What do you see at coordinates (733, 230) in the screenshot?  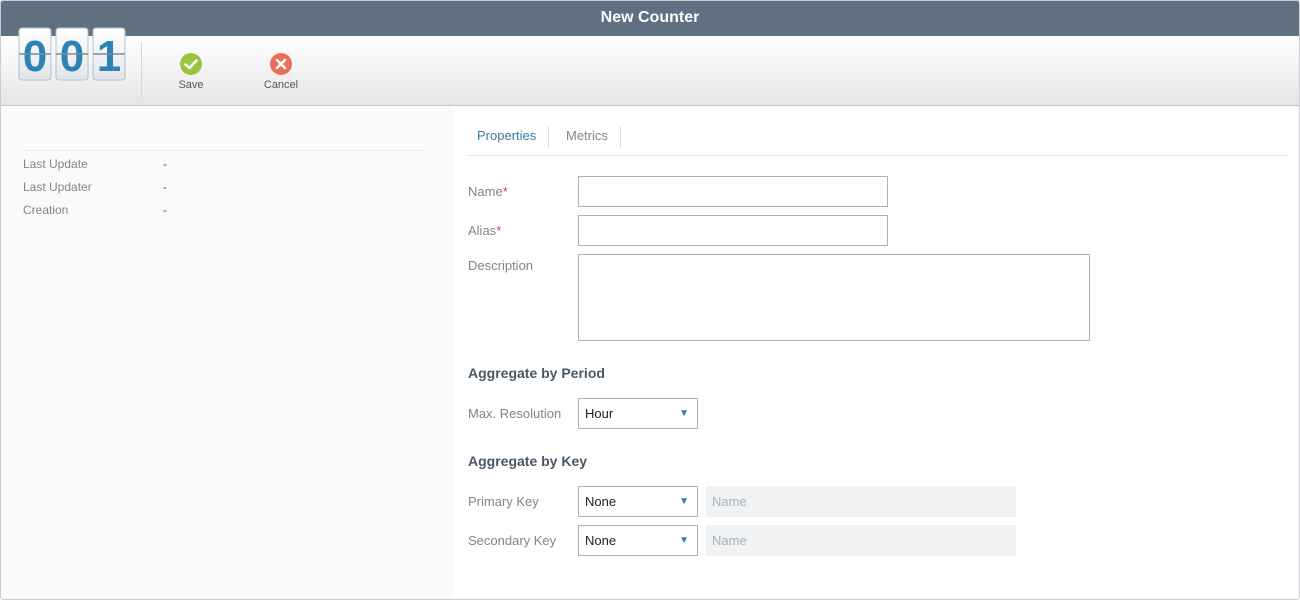 I see `alias-input` at bounding box center [733, 230].